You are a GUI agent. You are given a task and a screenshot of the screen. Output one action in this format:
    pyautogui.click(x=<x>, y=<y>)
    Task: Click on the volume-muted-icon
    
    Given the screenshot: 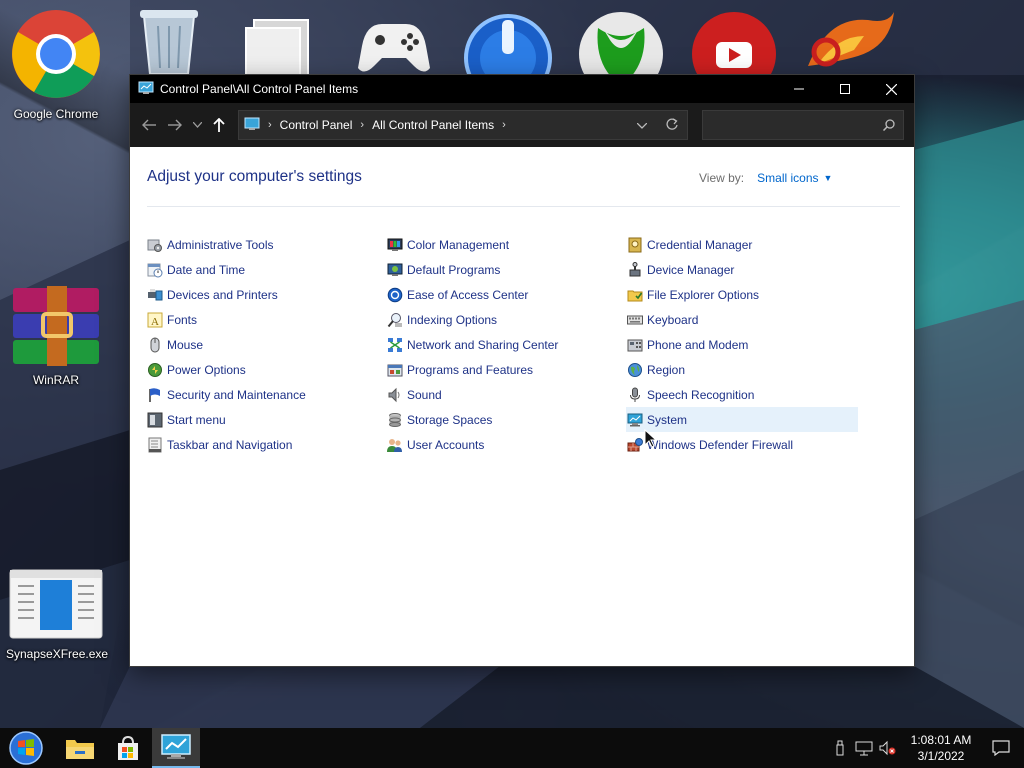 What is the action you would take?
    pyautogui.click(x=888, y=748)
    